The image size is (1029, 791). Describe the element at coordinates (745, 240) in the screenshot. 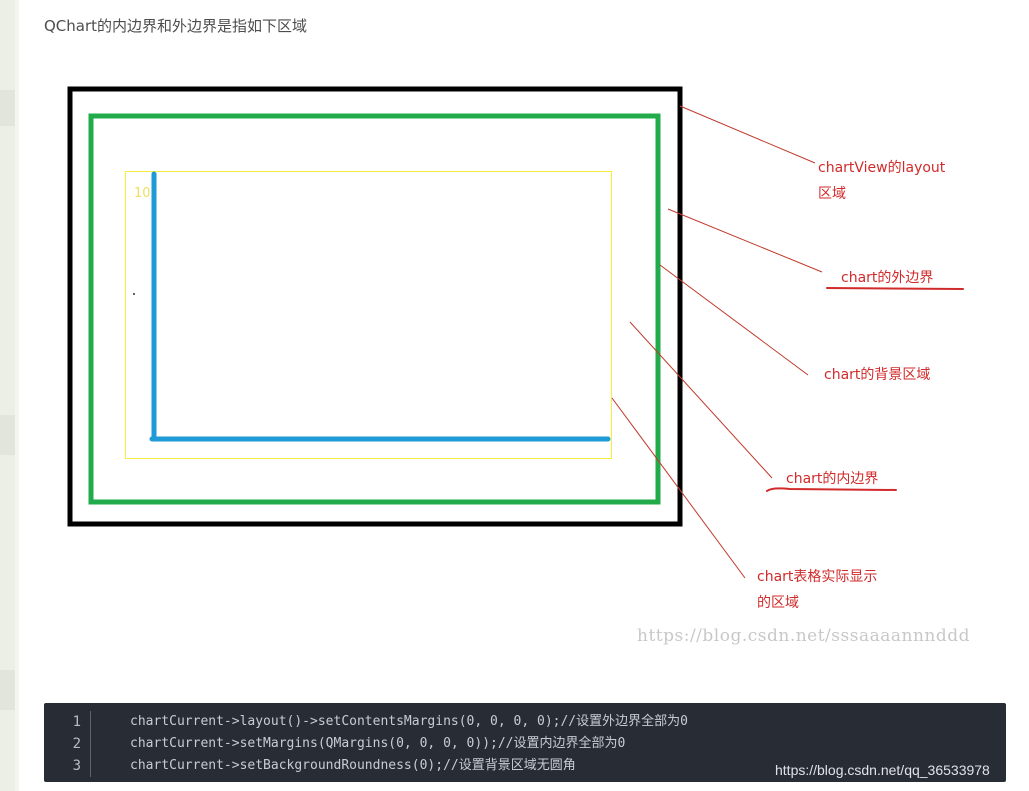

I see `callout-line-outer` at that location.